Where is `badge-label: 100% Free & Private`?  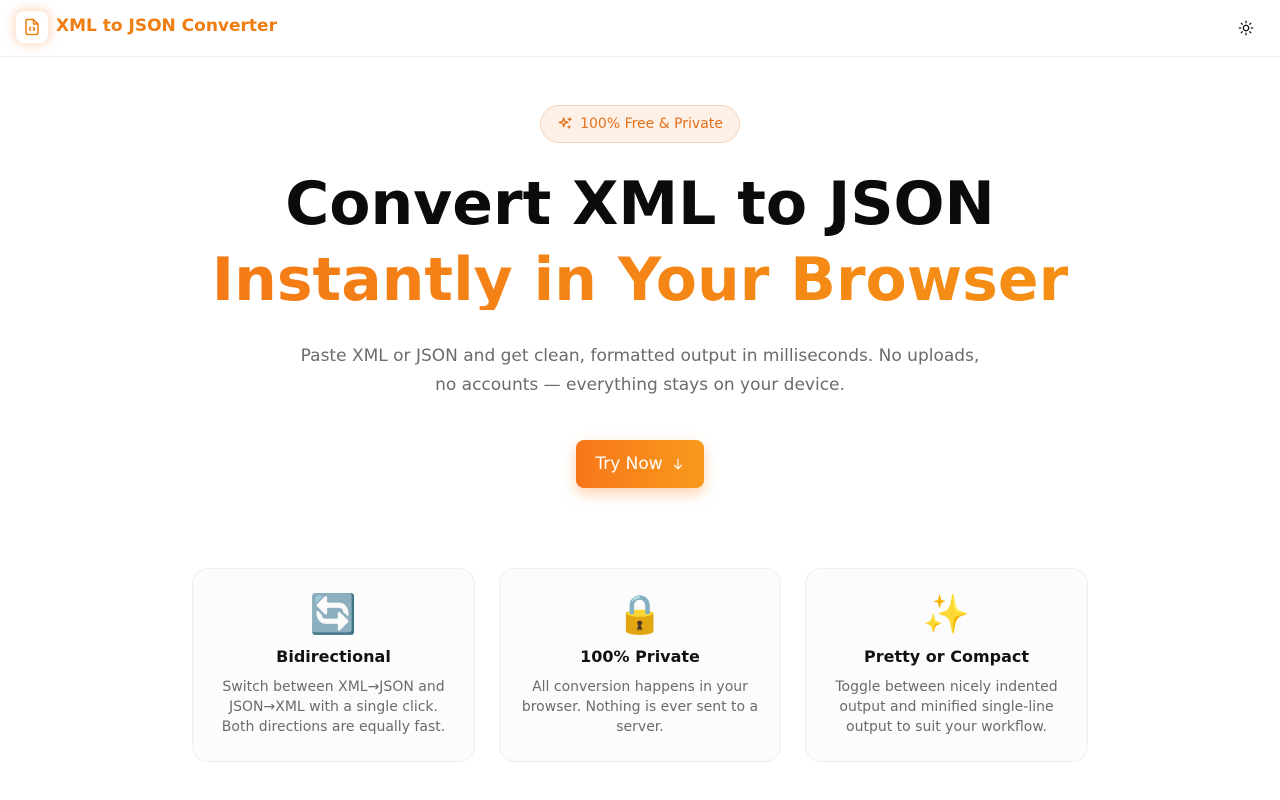
badge-label: 100% Free & Private is located at coordinates (651, 124).